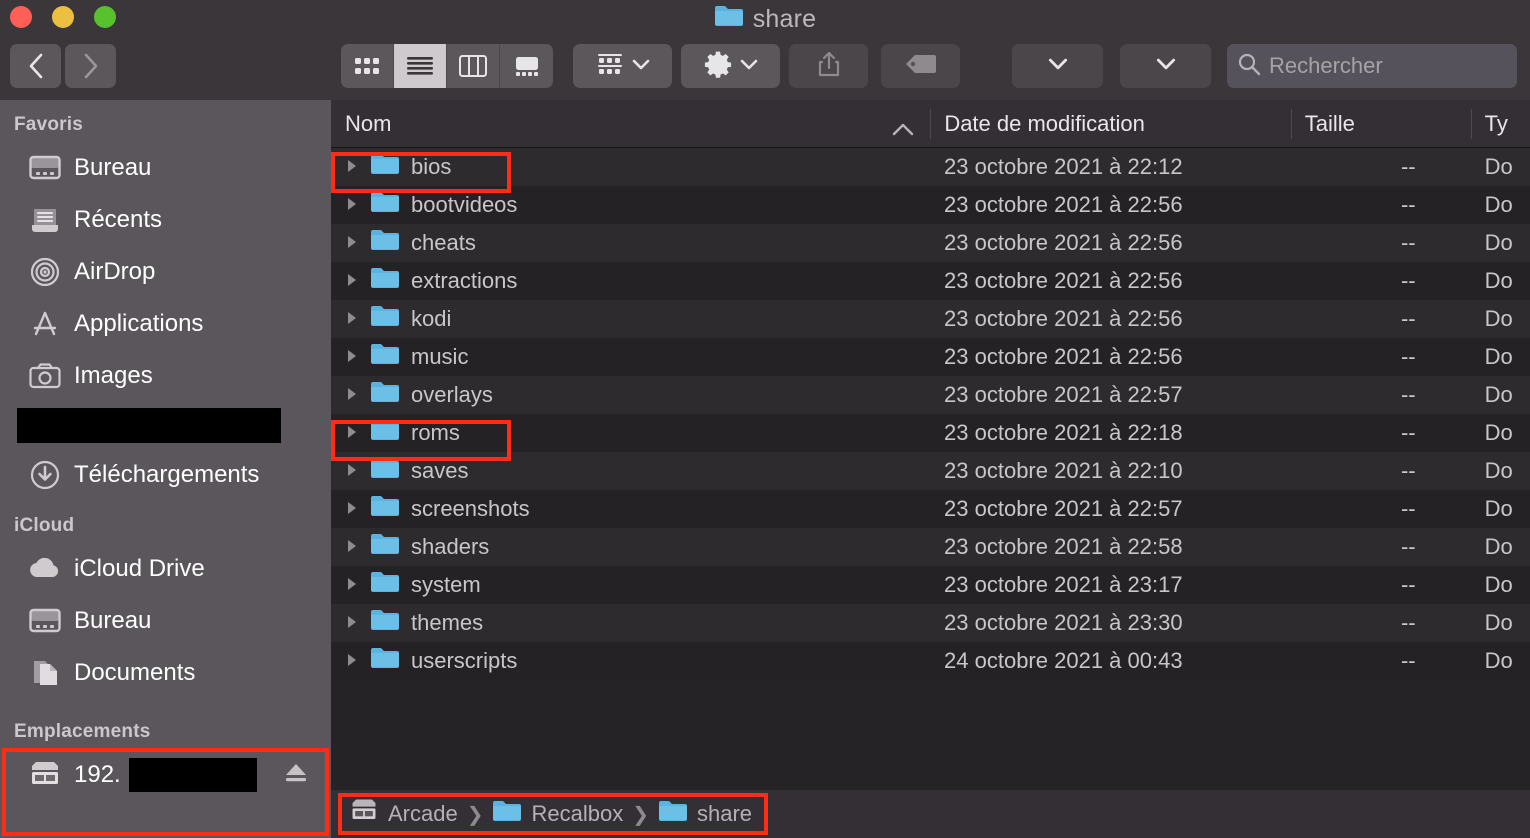 This screenshot has height=838, width=1530. Describe the element at coordinates (45, 569) in the screenshot. I see `cloud-icon` at that location.